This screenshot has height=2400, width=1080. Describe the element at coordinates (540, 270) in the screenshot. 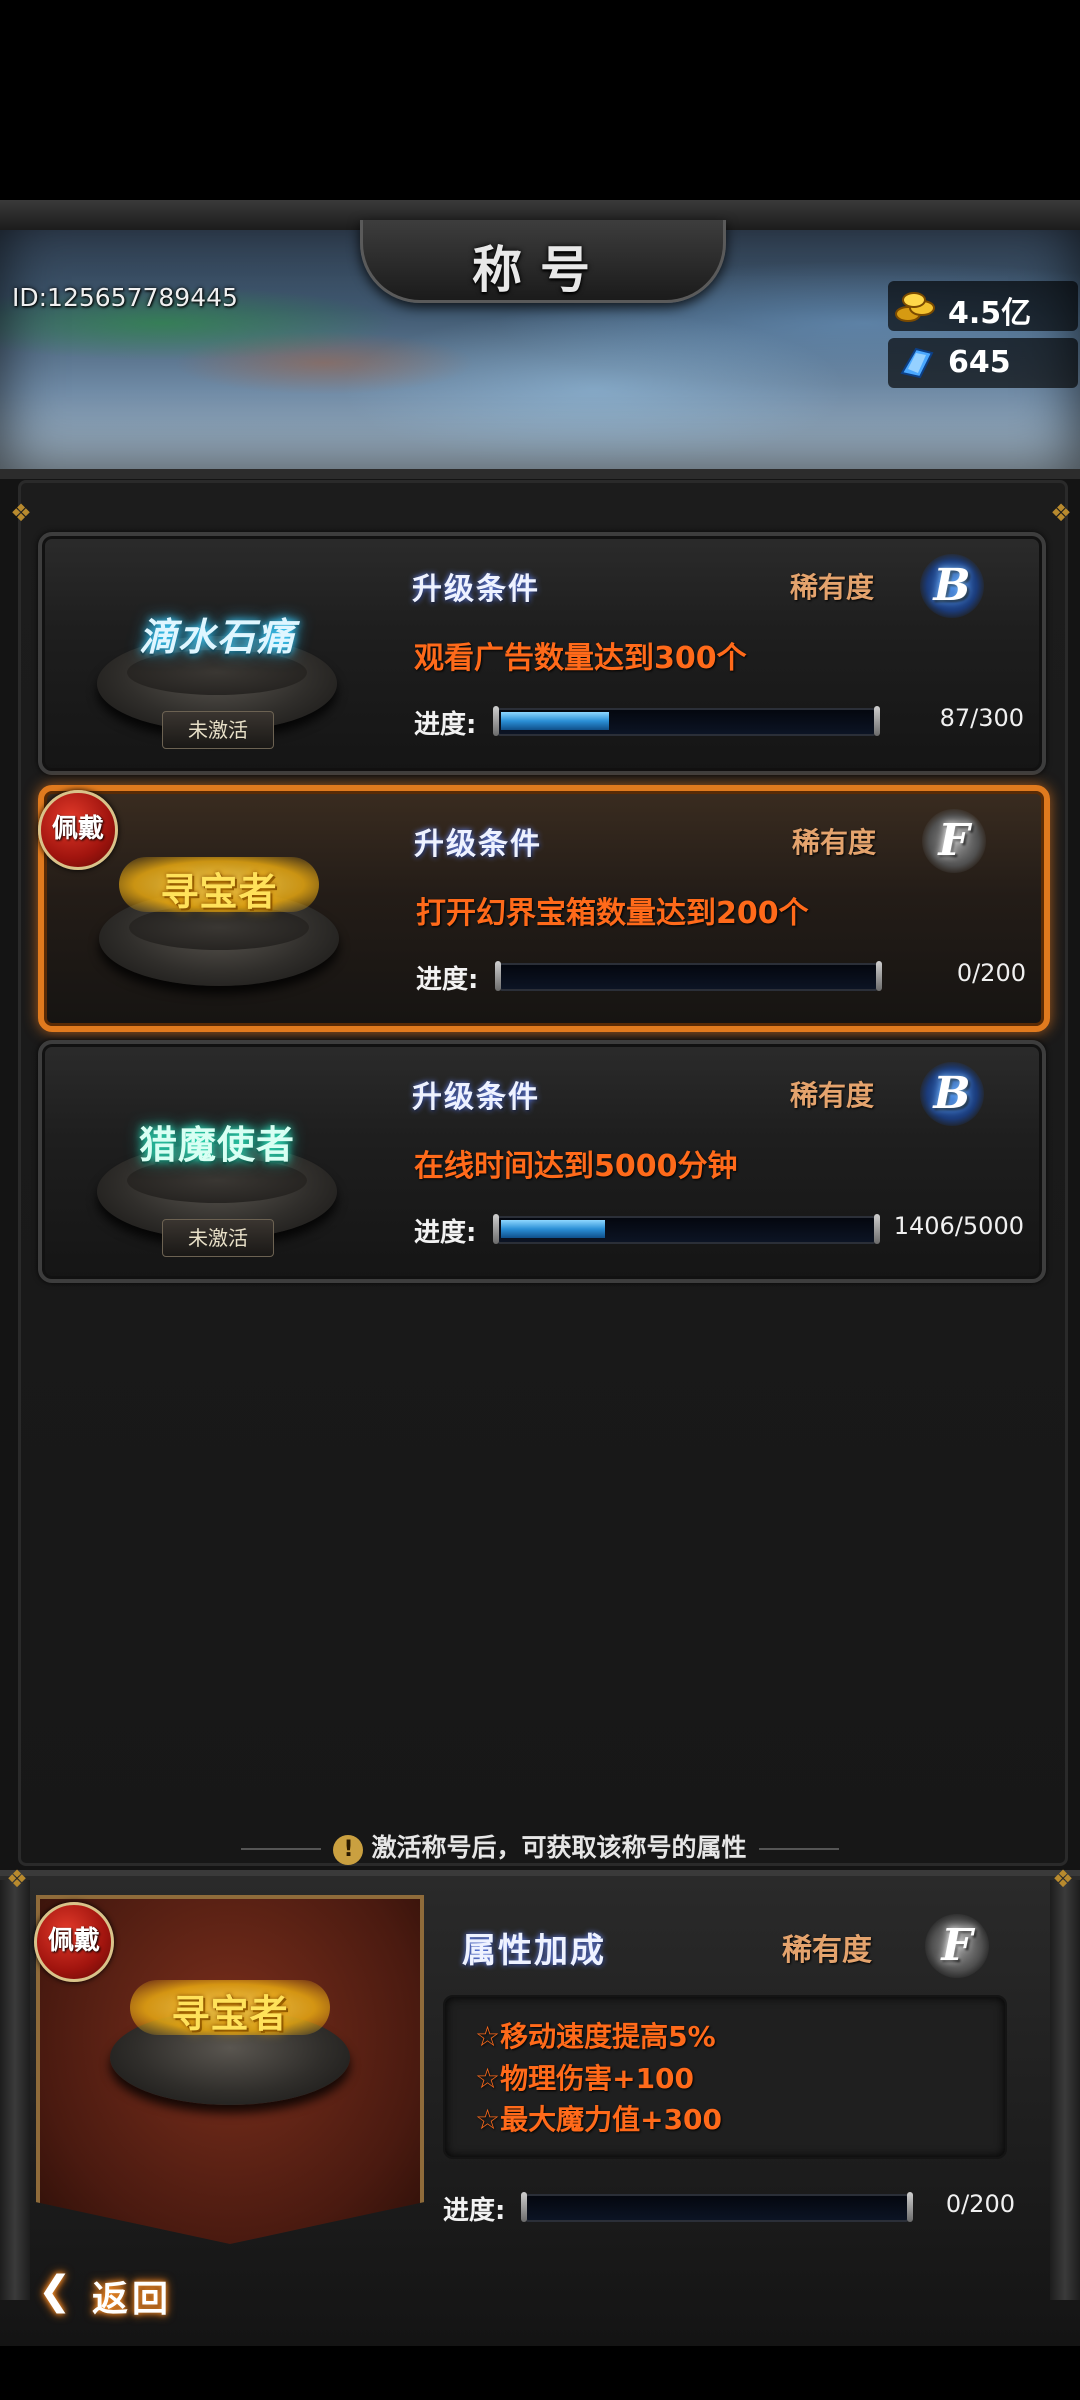

I see `page-title: 称号` at that location.